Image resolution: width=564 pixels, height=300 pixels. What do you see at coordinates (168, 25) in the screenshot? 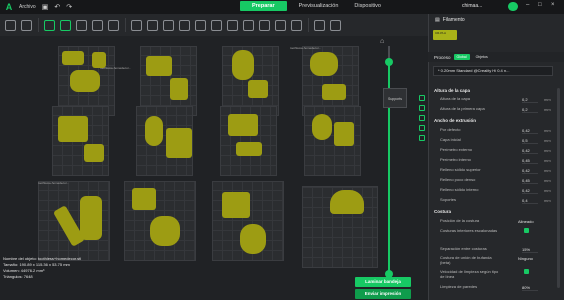
I see `scale-icon` at bounding box center [168, 25].